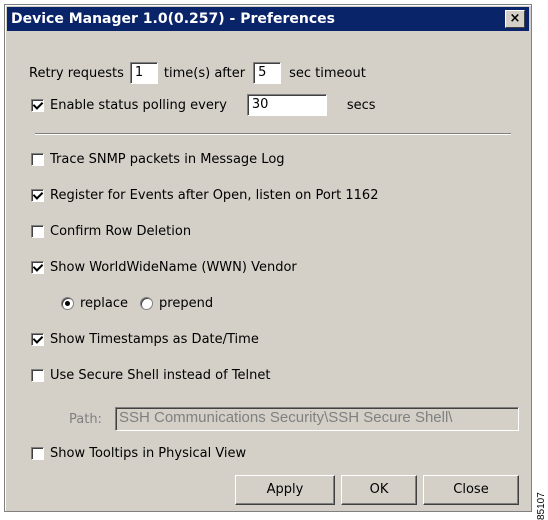 This screenshot has height=520, width=548. Describe the element at coordinates (204, 73) in the screenshot. I see `retry-middle-label: time(s) after` at that location.